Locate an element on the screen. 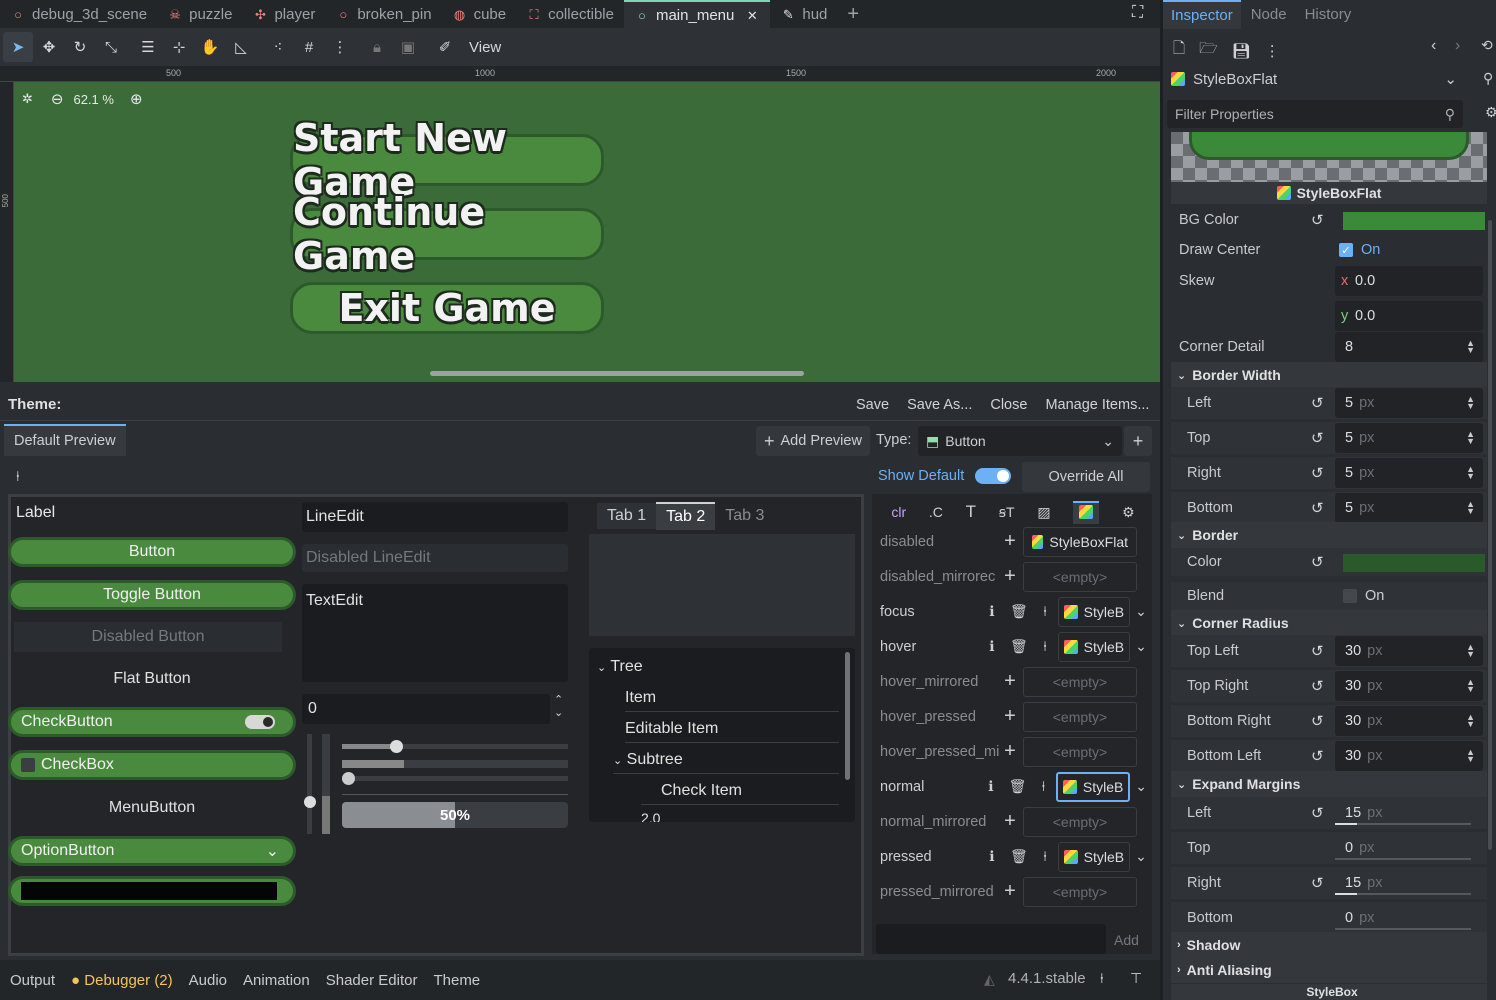 This screenshot has height=1000, width=1496. tab-default-preview: Default Preview is located at coordinates (65, 440).